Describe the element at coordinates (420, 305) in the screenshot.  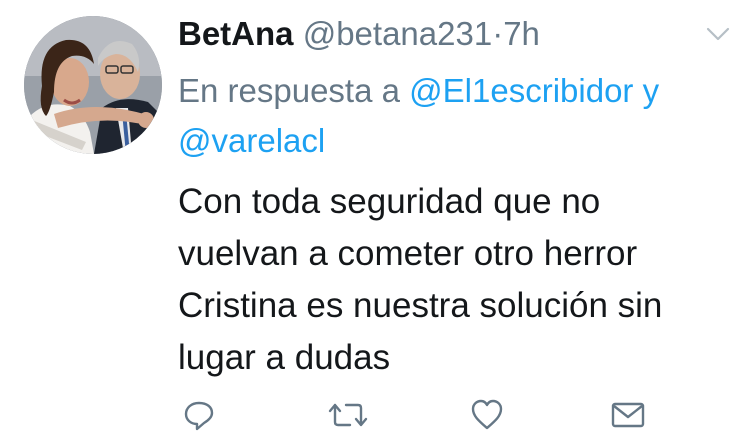
I see `tweet-text-line: Cristina es nuestra solución sin` at that location.